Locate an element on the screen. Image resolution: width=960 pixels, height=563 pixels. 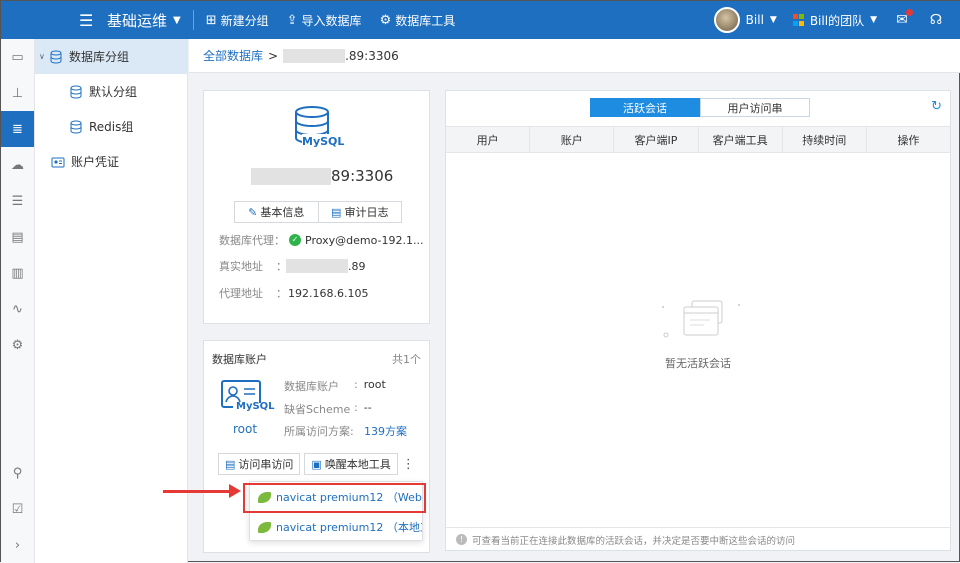
user-menu: Bill ▼ is located at coordinates (745, 20).